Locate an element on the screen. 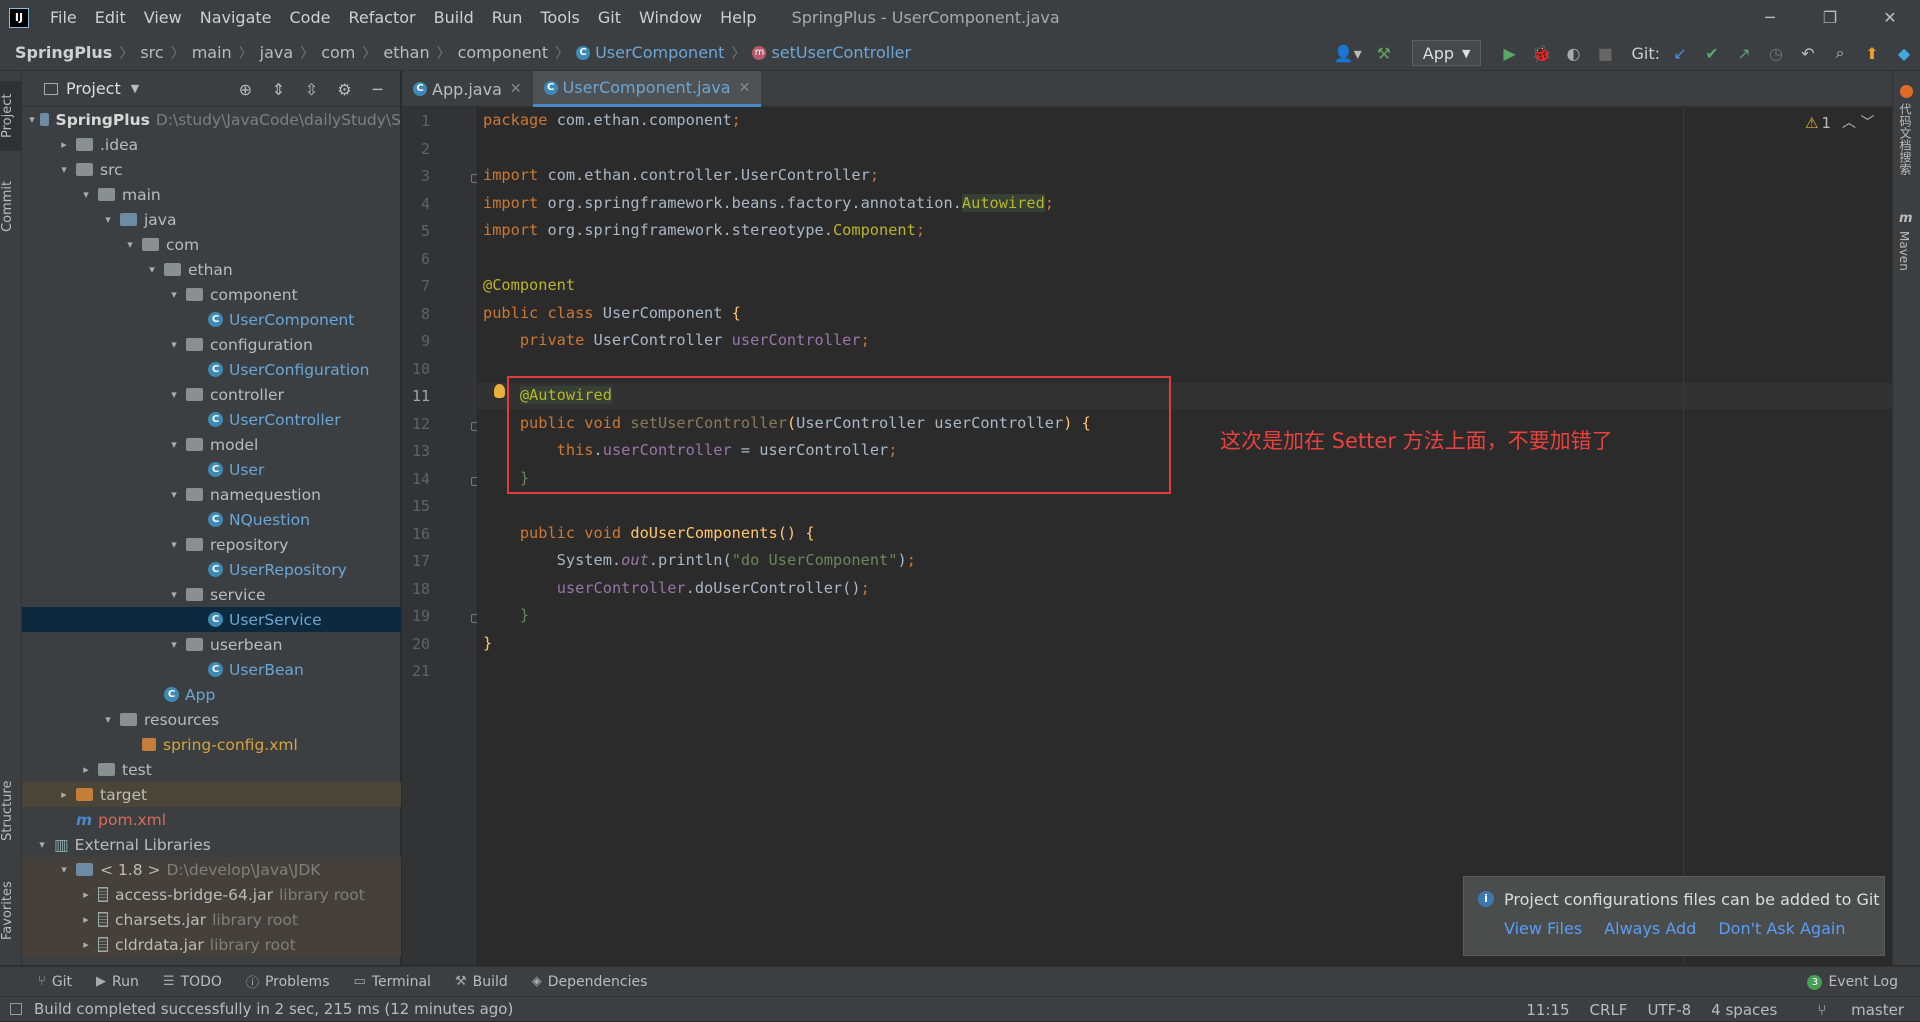 Image resolution: width=1920 pixels, height=1022 pixels. tool-git: ⑂ Git is located at coordinates (55, 982).